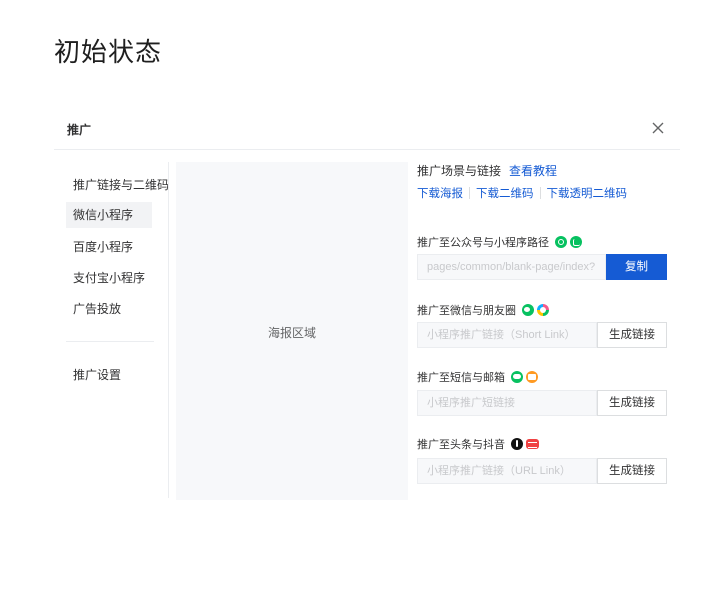  Describe the element at coordinates (108, 52) in the screenshot. I see `page-title: 初始状态` at that location.